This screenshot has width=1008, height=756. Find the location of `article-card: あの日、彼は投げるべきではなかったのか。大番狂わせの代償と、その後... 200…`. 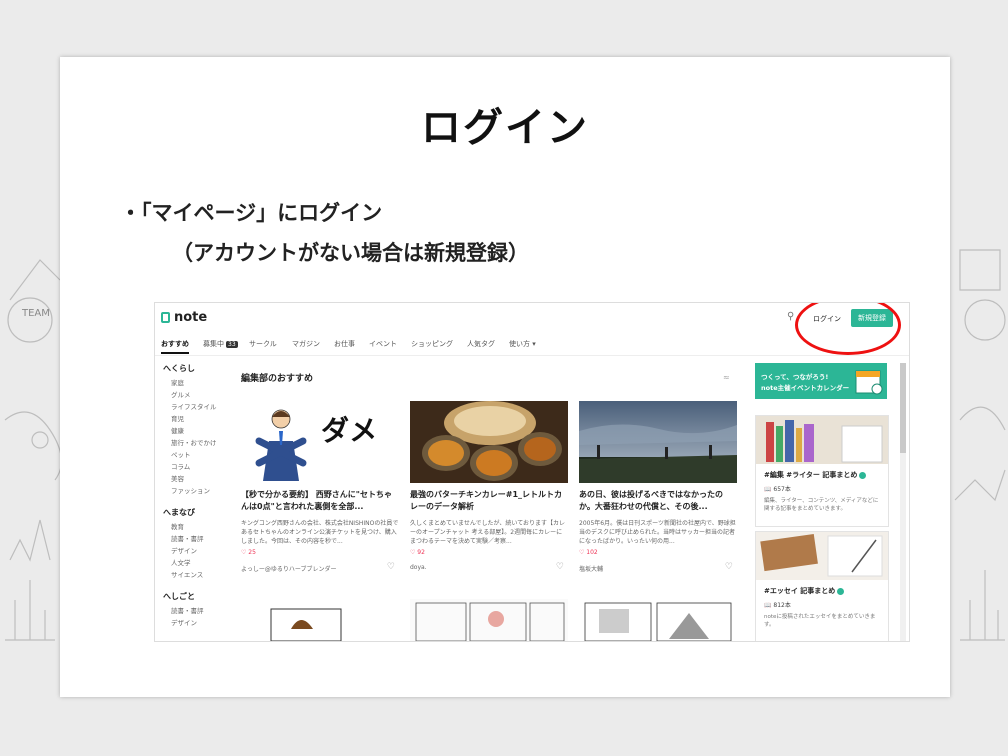

article-card: あの日、彼は投げるべきではなかったのか。大番狂わせの代償と、その後... 200… is located at coordinates (658, 487).